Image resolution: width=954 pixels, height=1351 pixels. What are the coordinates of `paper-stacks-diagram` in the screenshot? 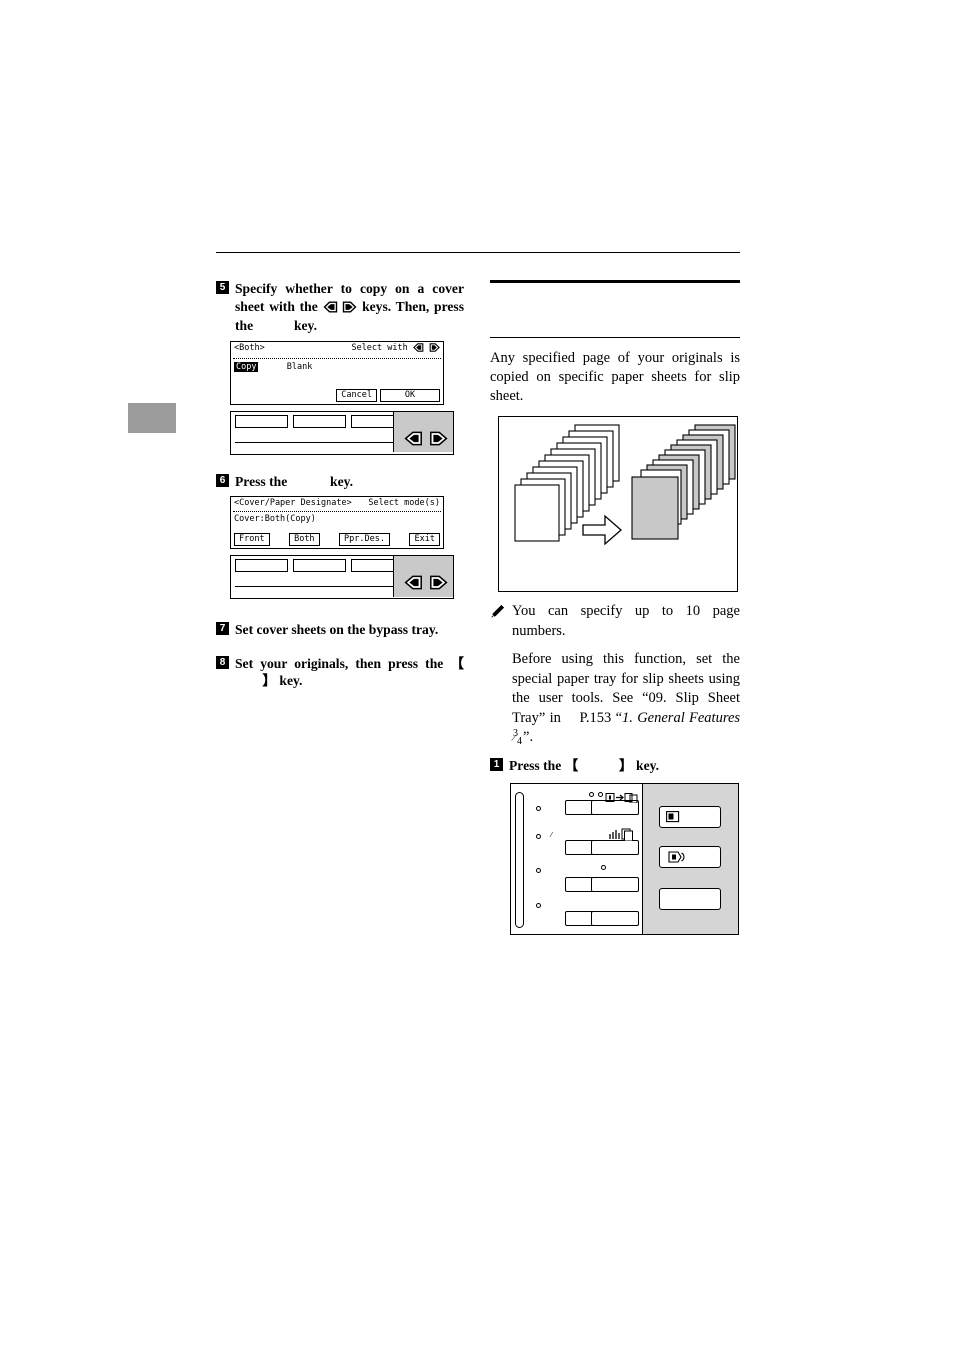 It's located at (625, 485).